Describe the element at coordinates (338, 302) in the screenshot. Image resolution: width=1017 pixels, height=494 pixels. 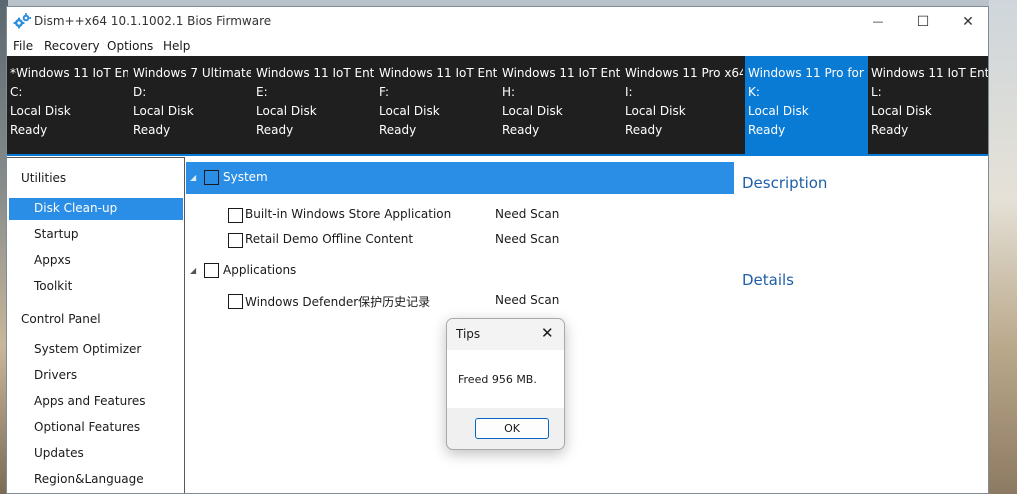
I see `item-label: Windows Defender保护历史记录` at that location.